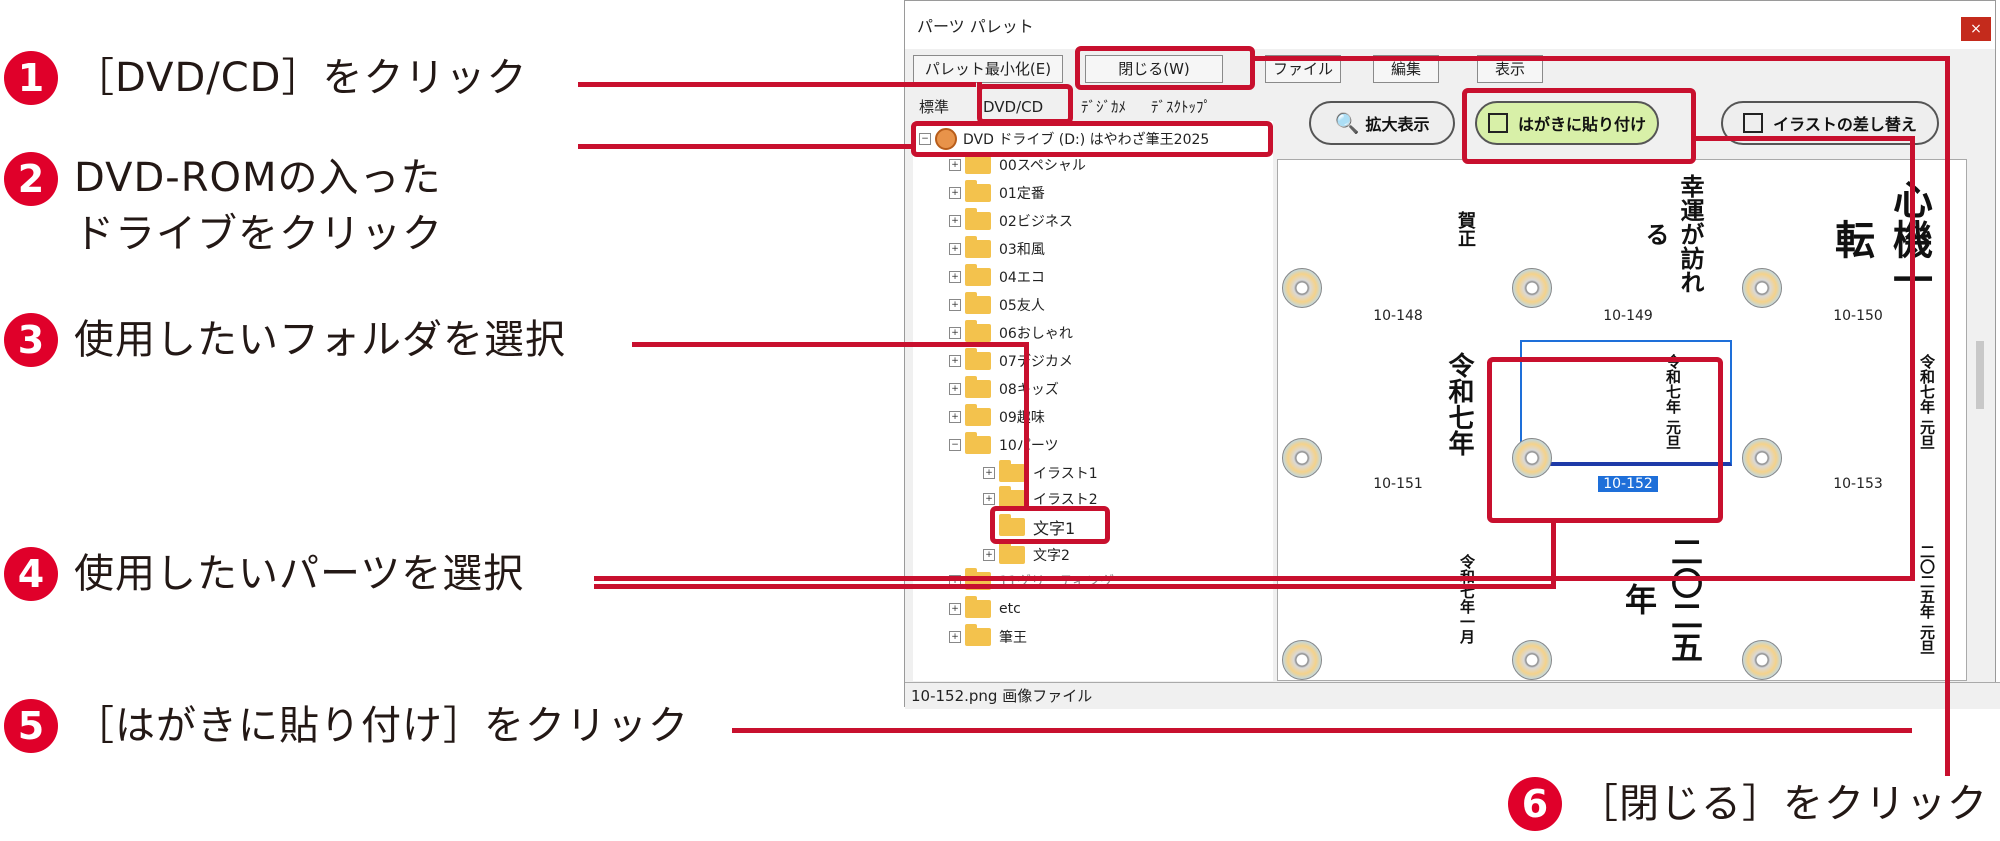  Describe the element at coordinates (299, 574) in the screenshot. I see `step-text: 使用したいパーツを選択` at that location.